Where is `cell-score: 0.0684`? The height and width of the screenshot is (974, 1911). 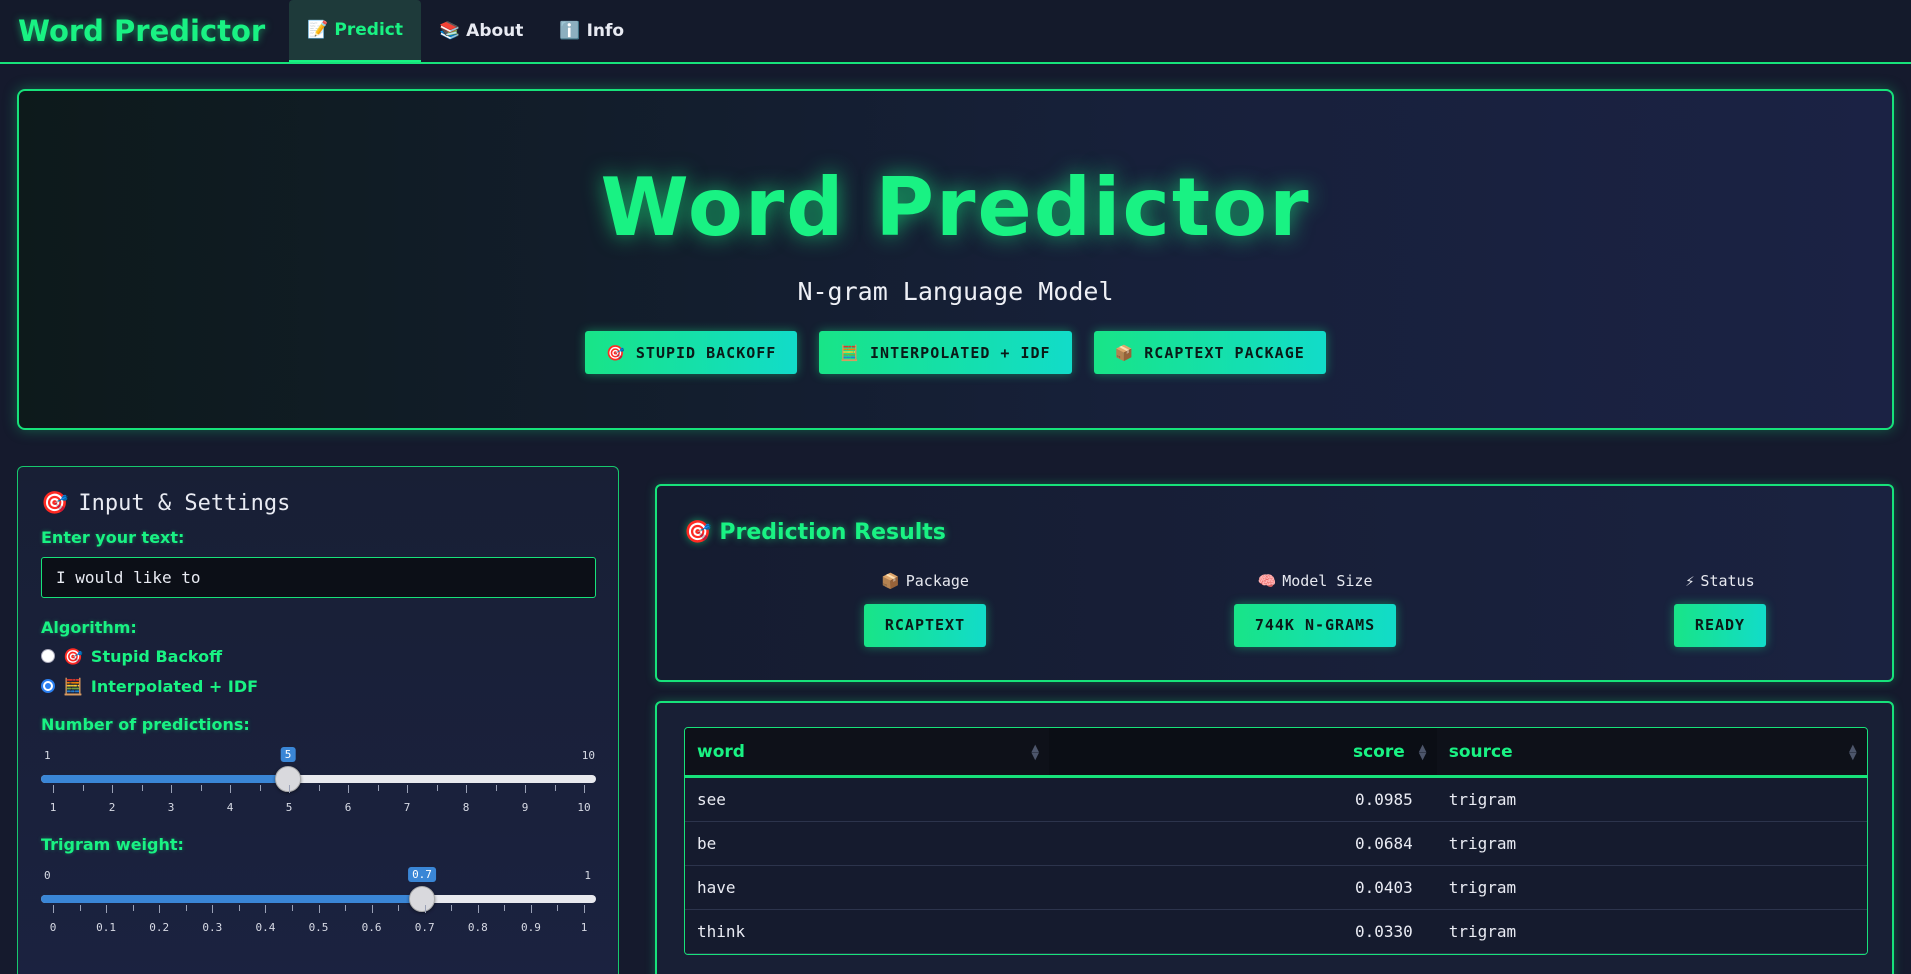 cell-score: 0.0684 is located at coordinates (1383, 843).